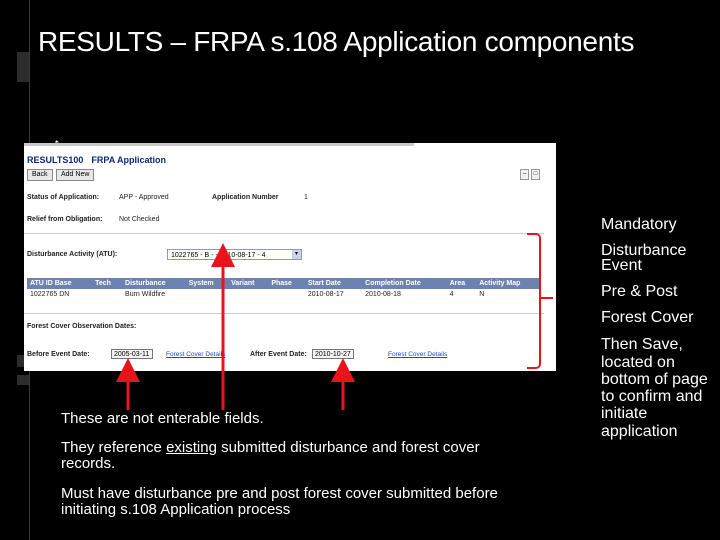 The height and width of the screenshot is (540, 720). What do you see at coordinates (639, 431) in the screenshot?
I see `note-application: application` at bounding box center [639, 431].